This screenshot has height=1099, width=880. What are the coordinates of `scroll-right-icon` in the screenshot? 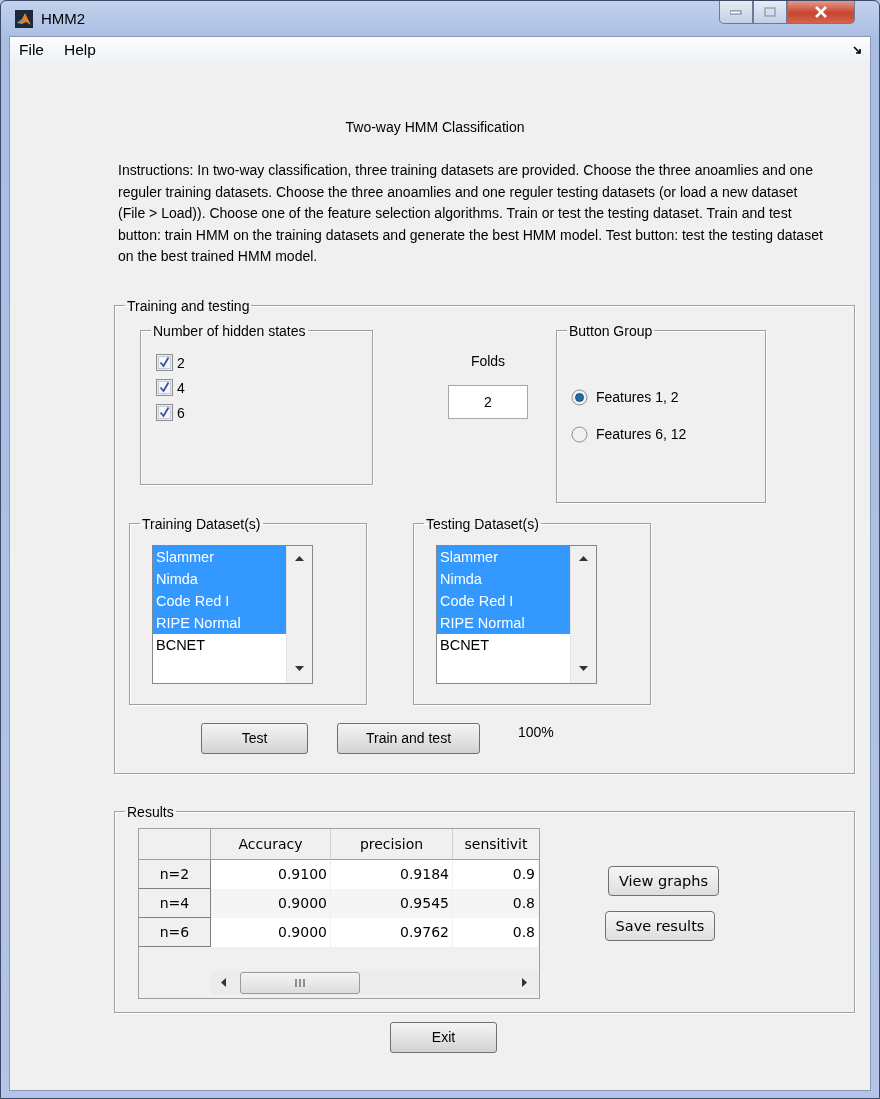 It's located at (524, 983).